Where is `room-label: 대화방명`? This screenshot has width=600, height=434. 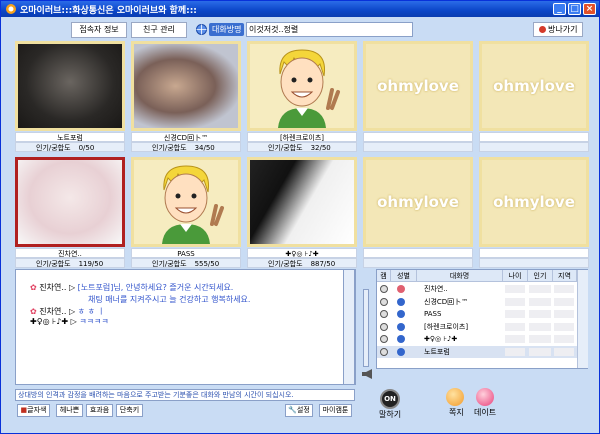
room-label: 대화방명 is located at coordinates (220, 29).